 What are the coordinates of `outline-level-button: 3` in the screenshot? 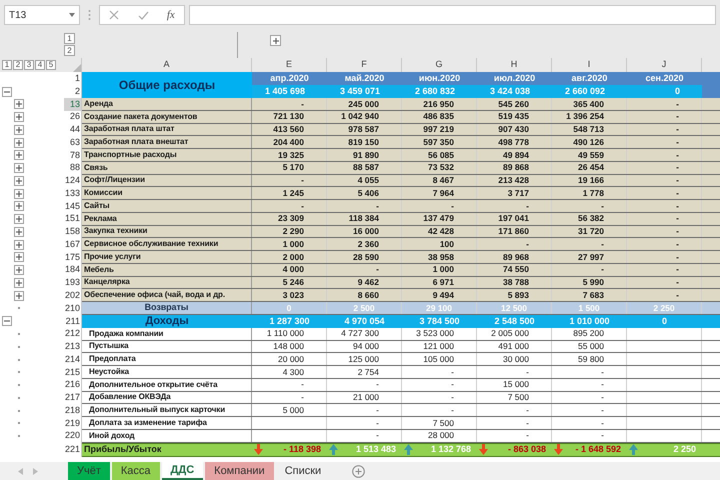 It's located at (29, 65).